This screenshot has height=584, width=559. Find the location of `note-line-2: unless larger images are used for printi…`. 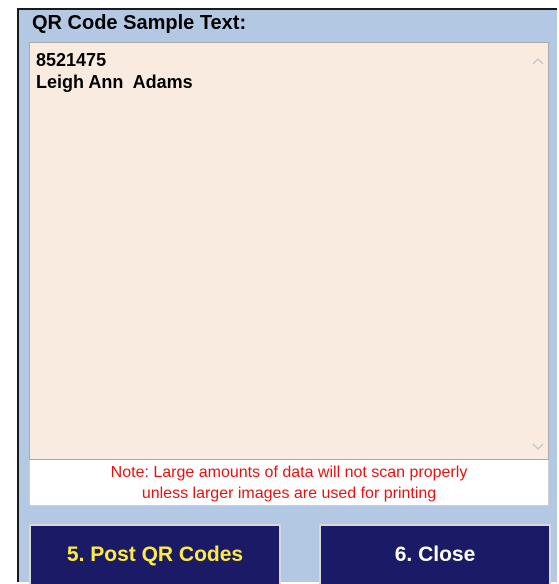

note-line-2: unless larger images are used for printi… is located at coordinates (289, 493).